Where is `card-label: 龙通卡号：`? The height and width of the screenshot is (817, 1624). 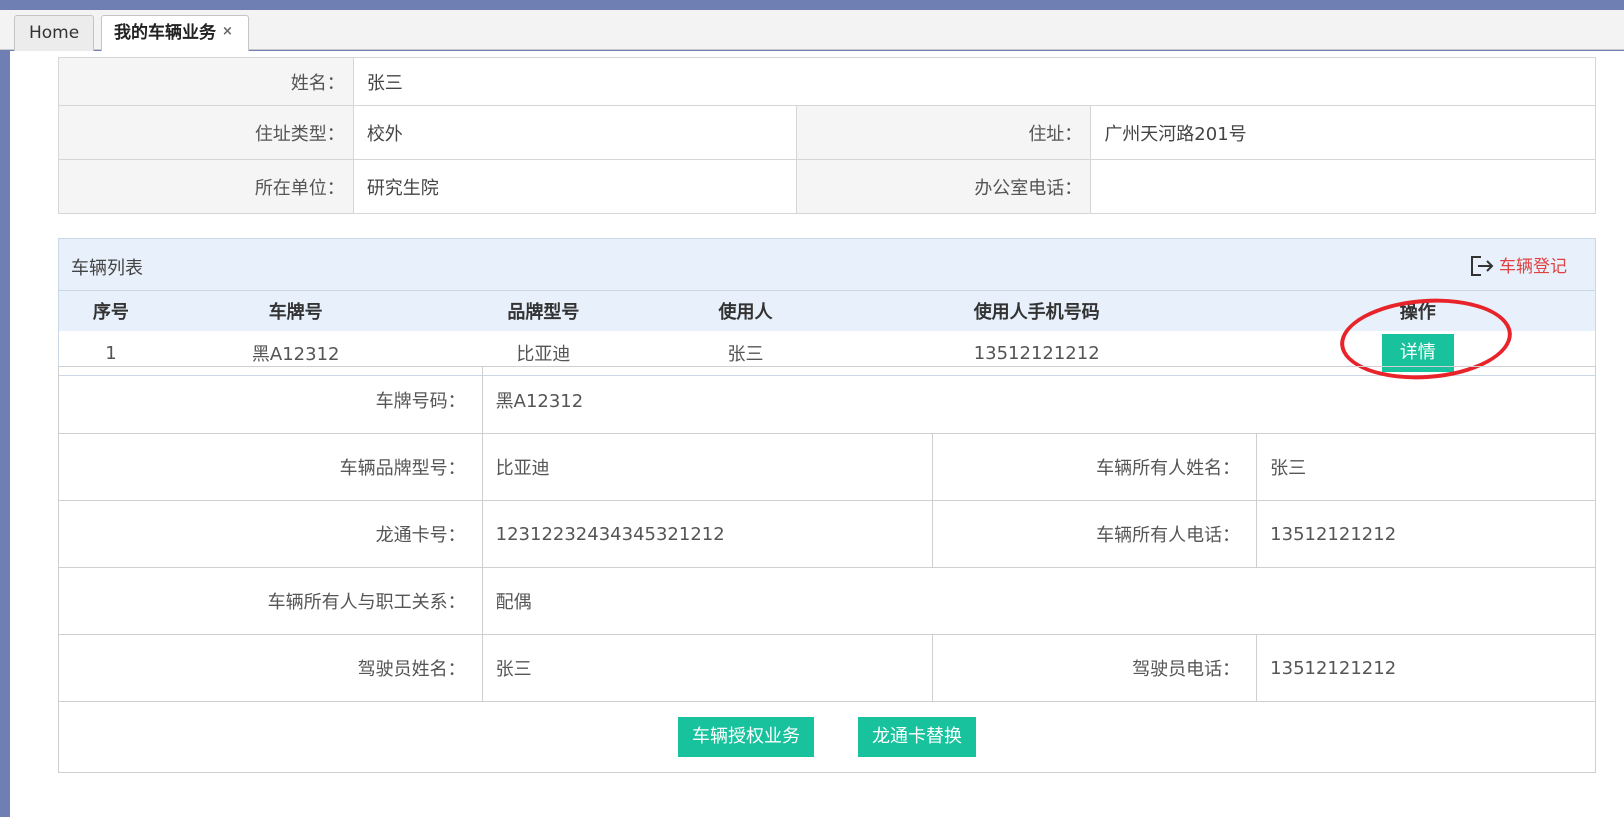 card-label: 龙通卡号： is located at coordinates (270, 534).